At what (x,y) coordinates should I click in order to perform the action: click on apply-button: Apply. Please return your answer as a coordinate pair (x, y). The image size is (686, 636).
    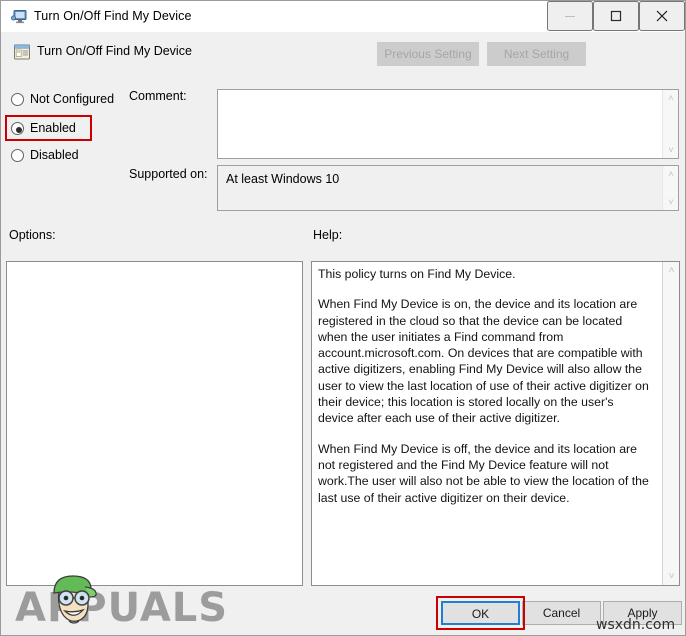
    Looking at the image, I should click on (642, 613).